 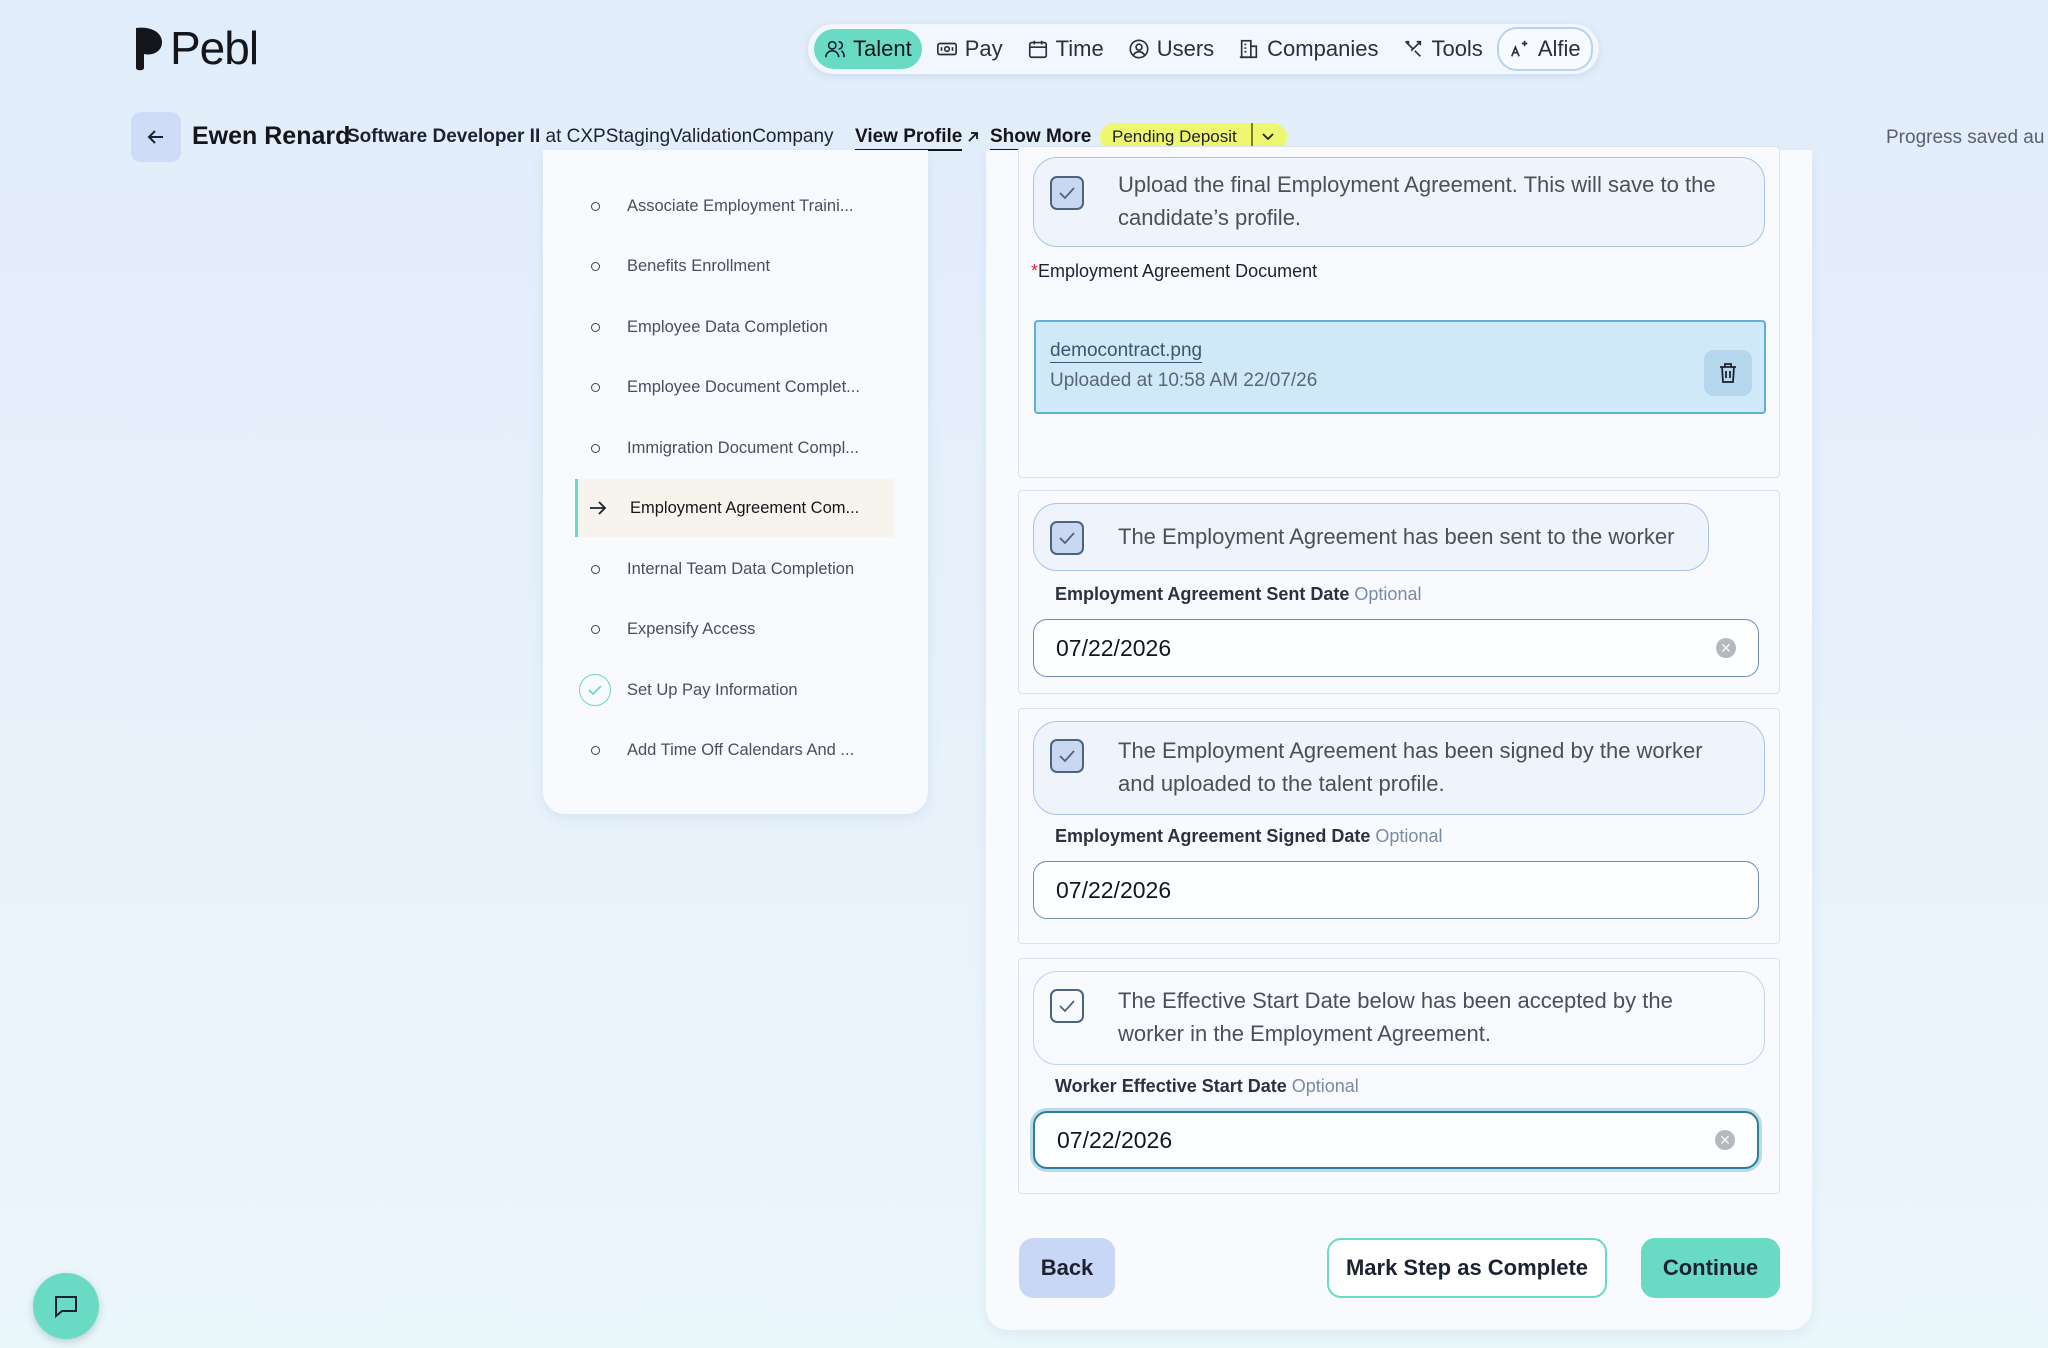 I want to click on trash-icon, so click(x=1728, y=373).